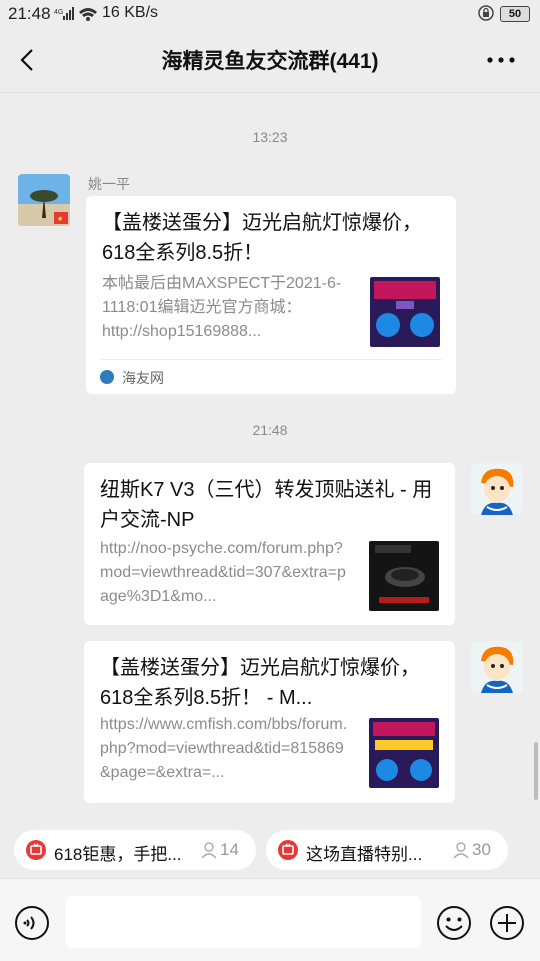  What do you see at coordinates (58, 12) in the screenshot?
I see `svg-text: 4G` at bounding box center [58, 12].